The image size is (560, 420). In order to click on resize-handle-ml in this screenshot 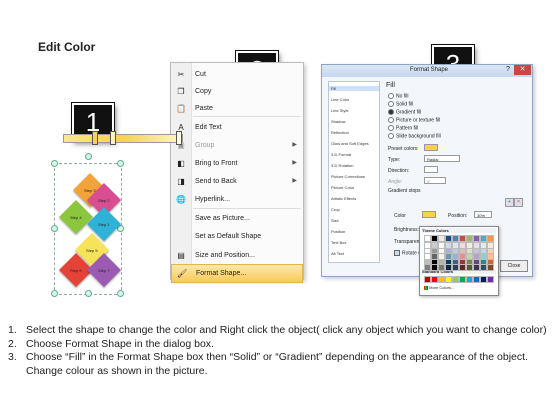, I will do `click(54, 228)`.